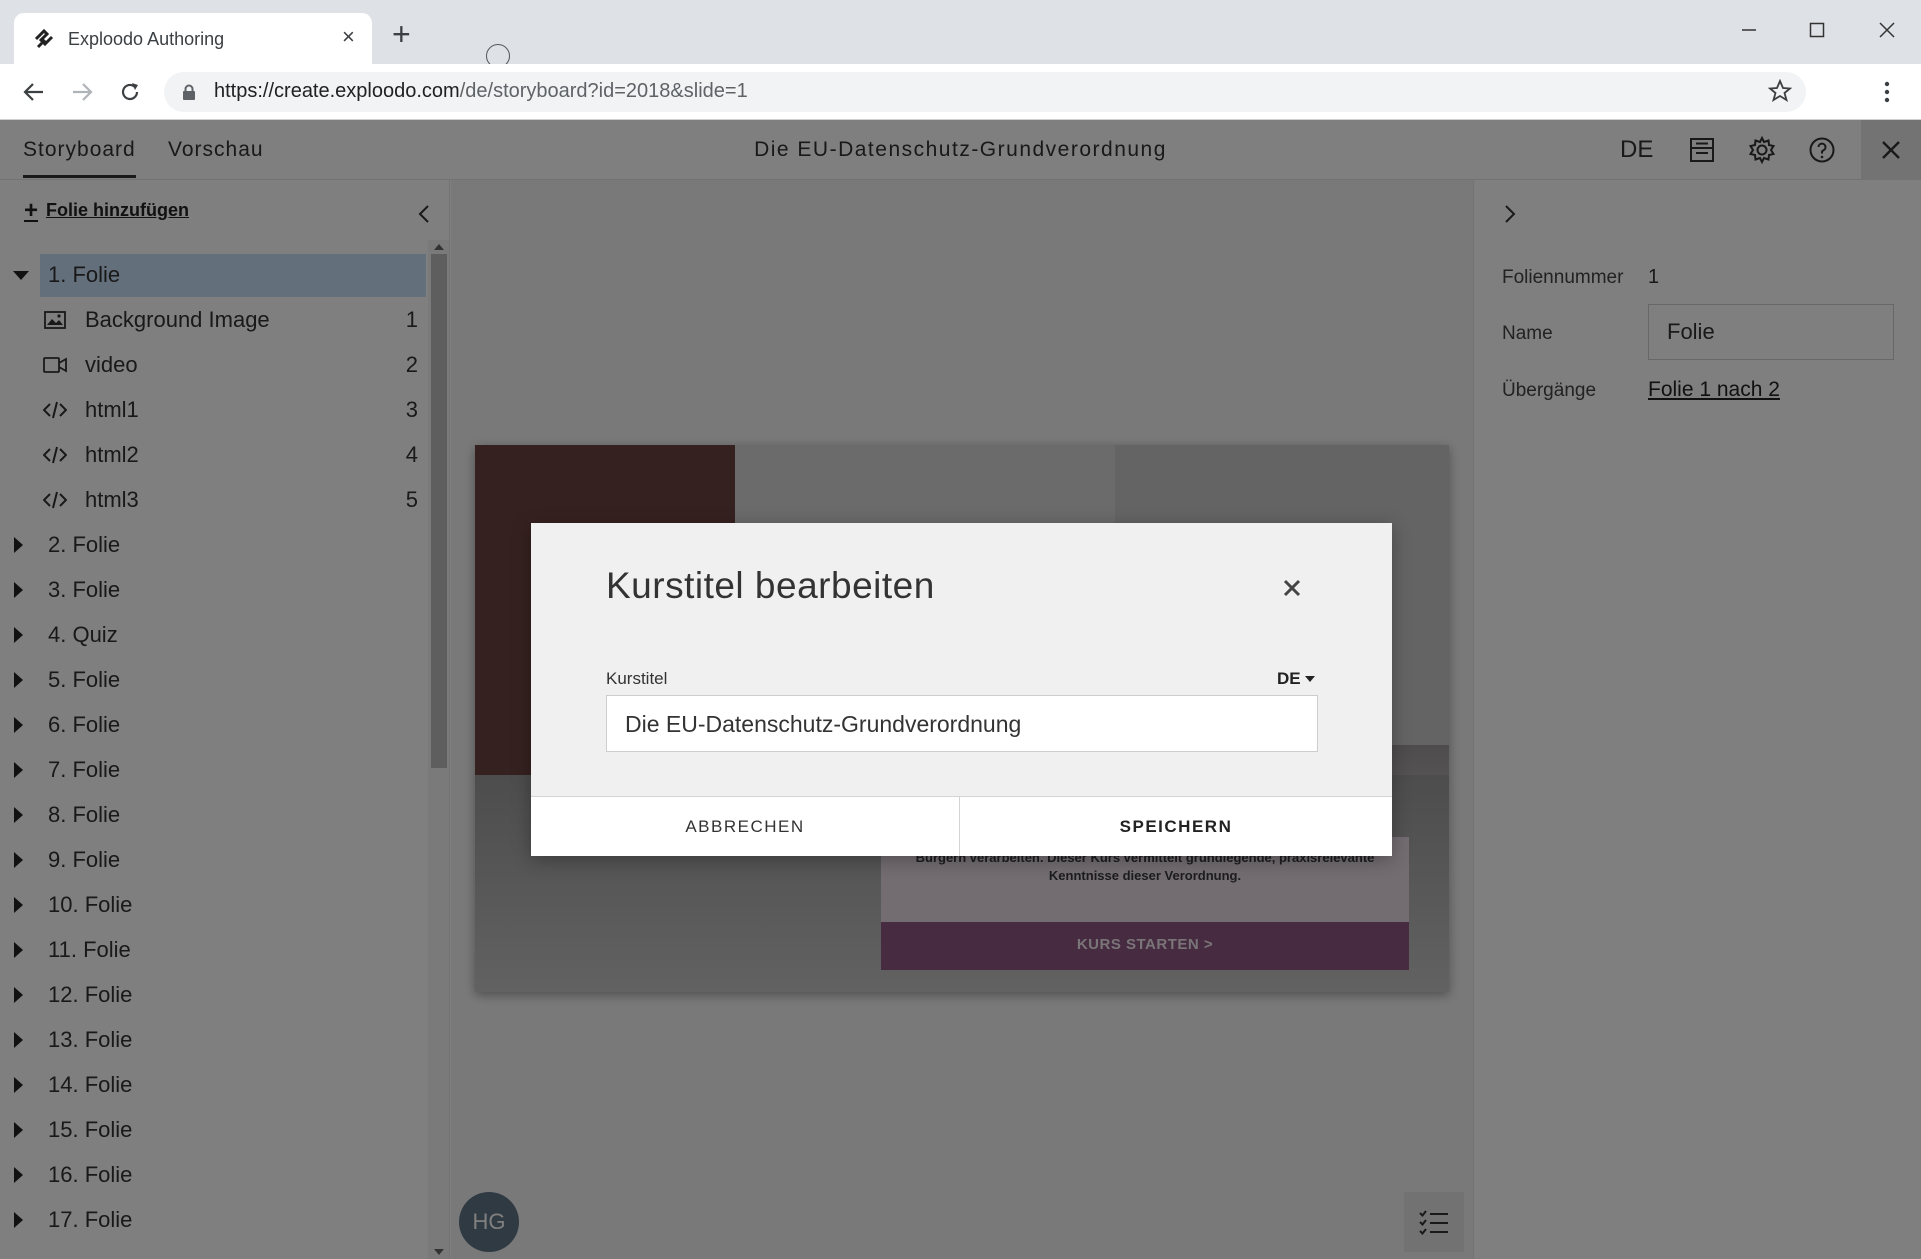 The width and height of the screenshot is (1921, 1259). I want to click on browser-tab-title: Exploodo Authoring, so click(146, 39).